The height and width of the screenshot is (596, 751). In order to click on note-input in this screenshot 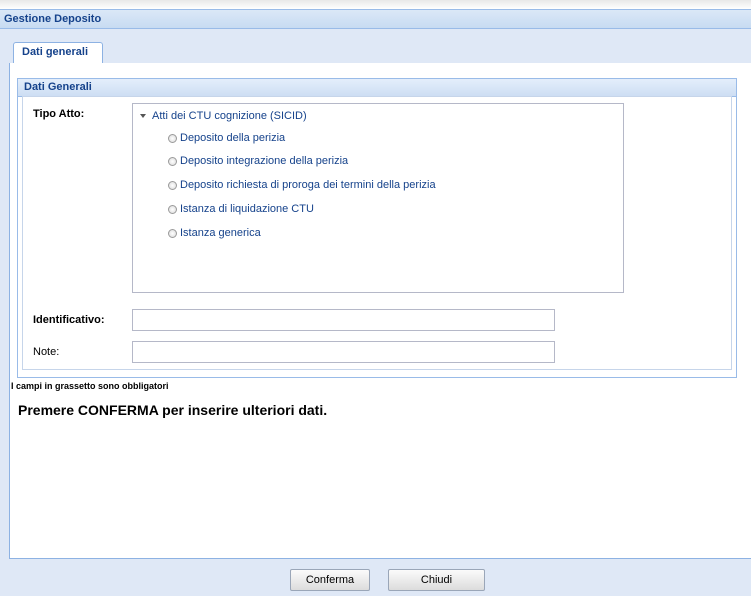, I will do `click(343, 352)`.